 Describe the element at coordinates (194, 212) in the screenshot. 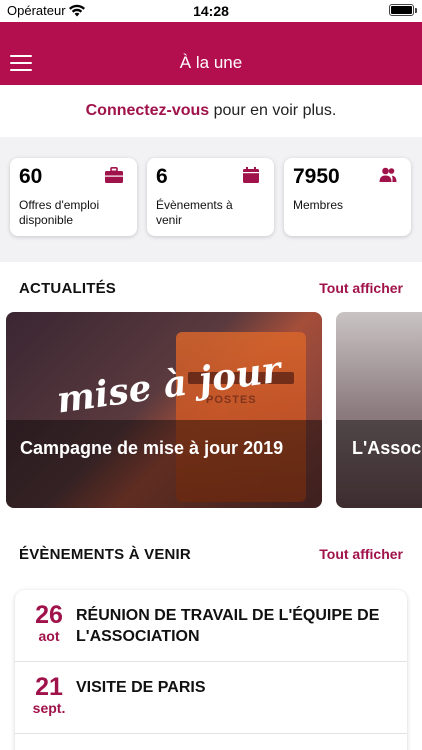

I see `stat-label: Évènements à venir` at that location.